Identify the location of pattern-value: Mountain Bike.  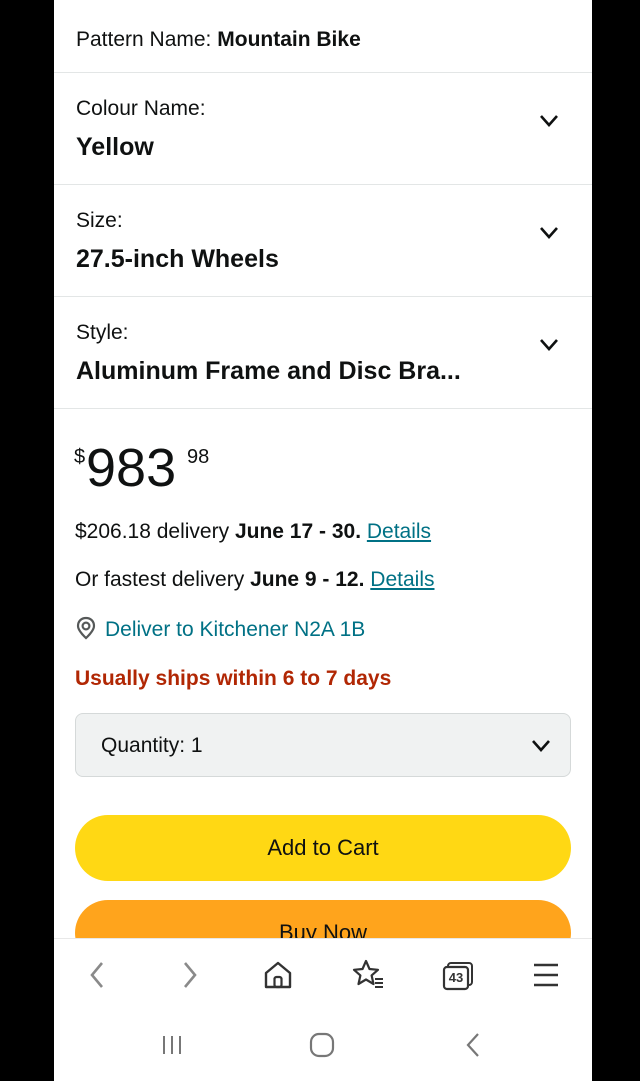
(289, 39).